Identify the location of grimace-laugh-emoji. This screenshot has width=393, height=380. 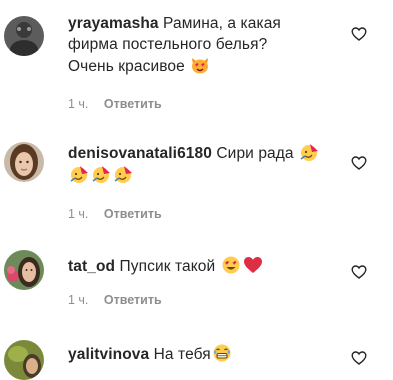
(222, 353).